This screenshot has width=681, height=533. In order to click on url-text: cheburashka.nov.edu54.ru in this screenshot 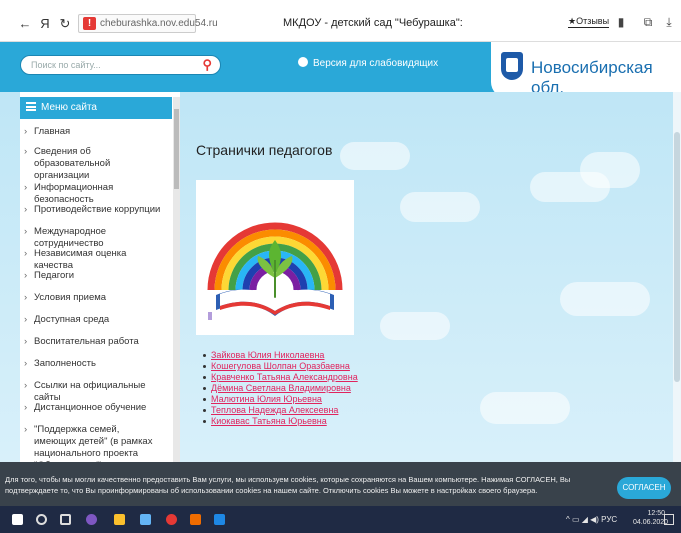, I will do `click(159, 23)`.